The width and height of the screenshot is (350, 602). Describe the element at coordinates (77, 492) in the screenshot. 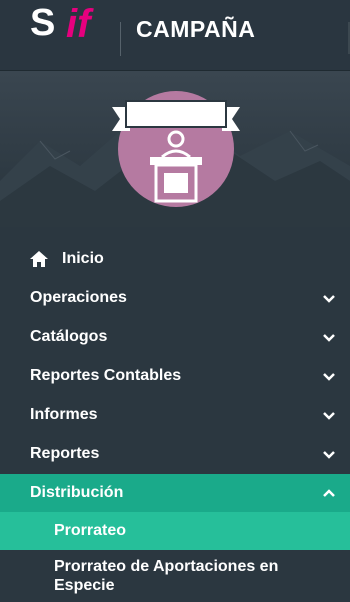

I see `sidebar-item-label: Distribución` at that location.